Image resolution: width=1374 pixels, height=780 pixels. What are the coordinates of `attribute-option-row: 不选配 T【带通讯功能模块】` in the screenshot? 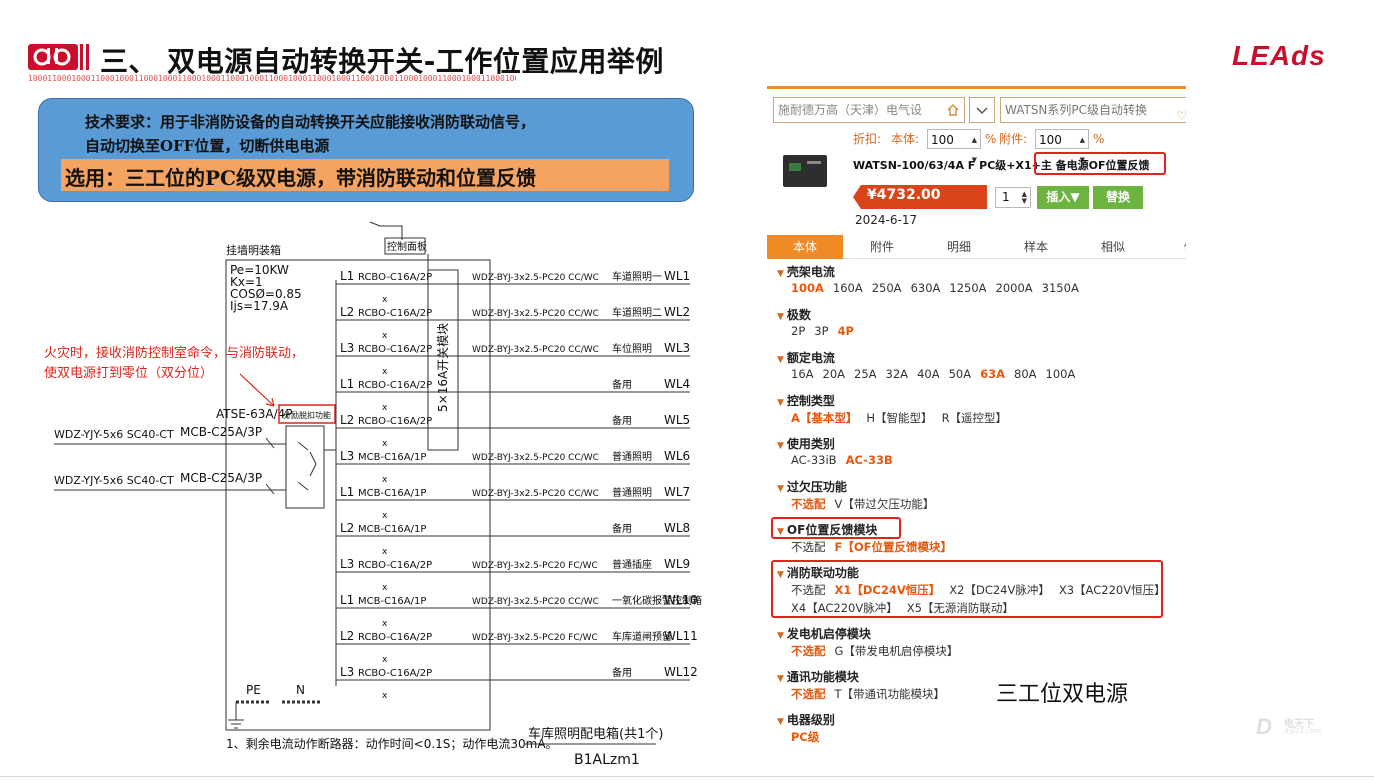 It's located at (872, 694).